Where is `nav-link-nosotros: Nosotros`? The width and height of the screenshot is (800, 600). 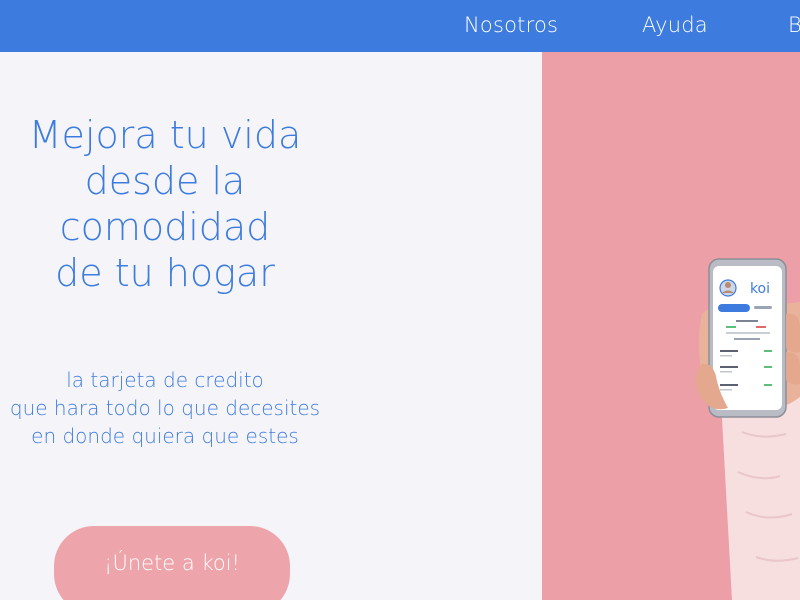
nav-link-nosotros: Nosotros is located at coordinates (511, 25).